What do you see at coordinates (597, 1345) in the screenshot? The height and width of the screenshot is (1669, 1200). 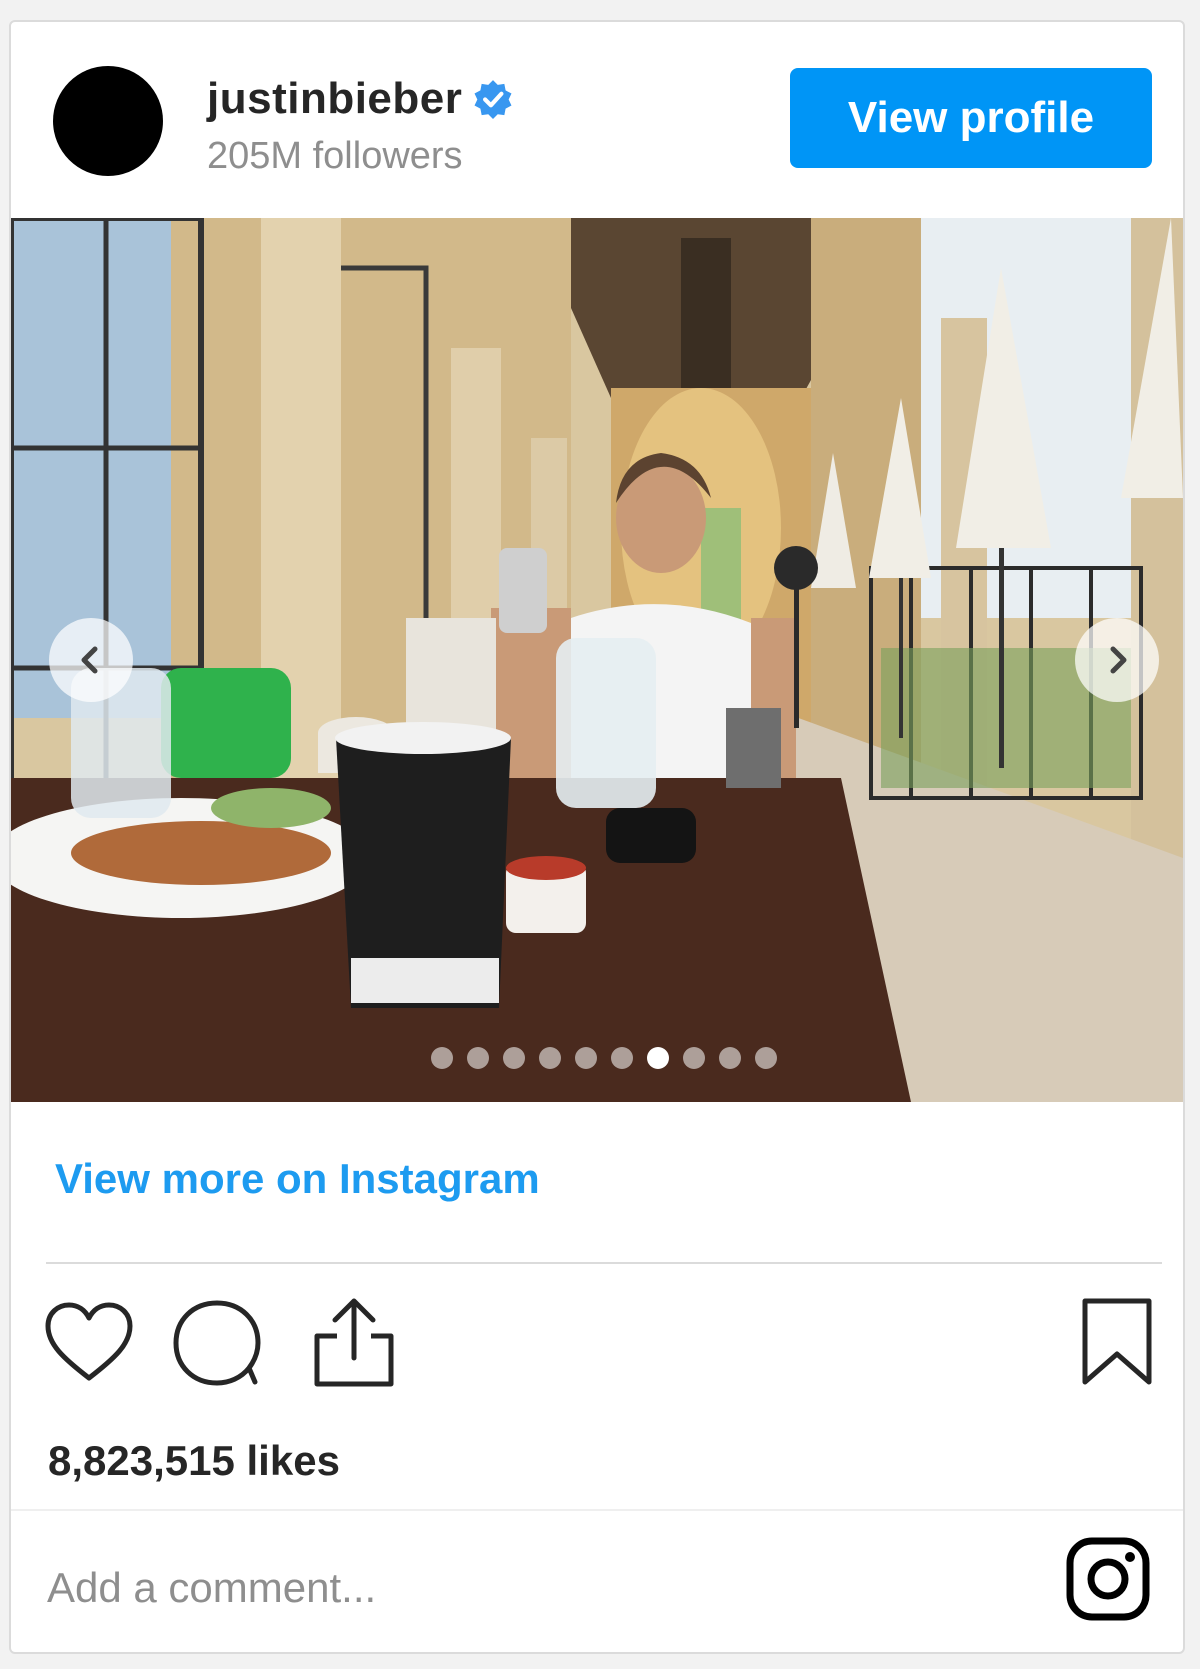 I see `action-bar` at bounding box center [597, 1345].